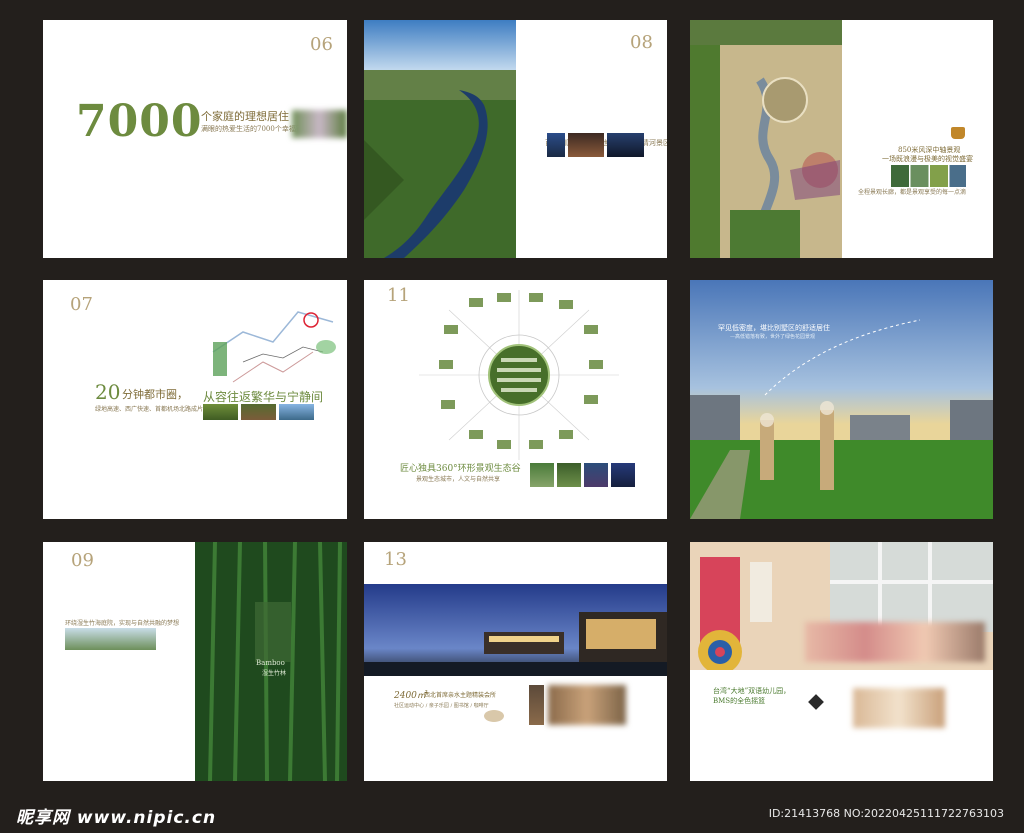 The width and height of the screenshot is (1024, 833). I want to click on headline-number: 7000, so click(139, 121).